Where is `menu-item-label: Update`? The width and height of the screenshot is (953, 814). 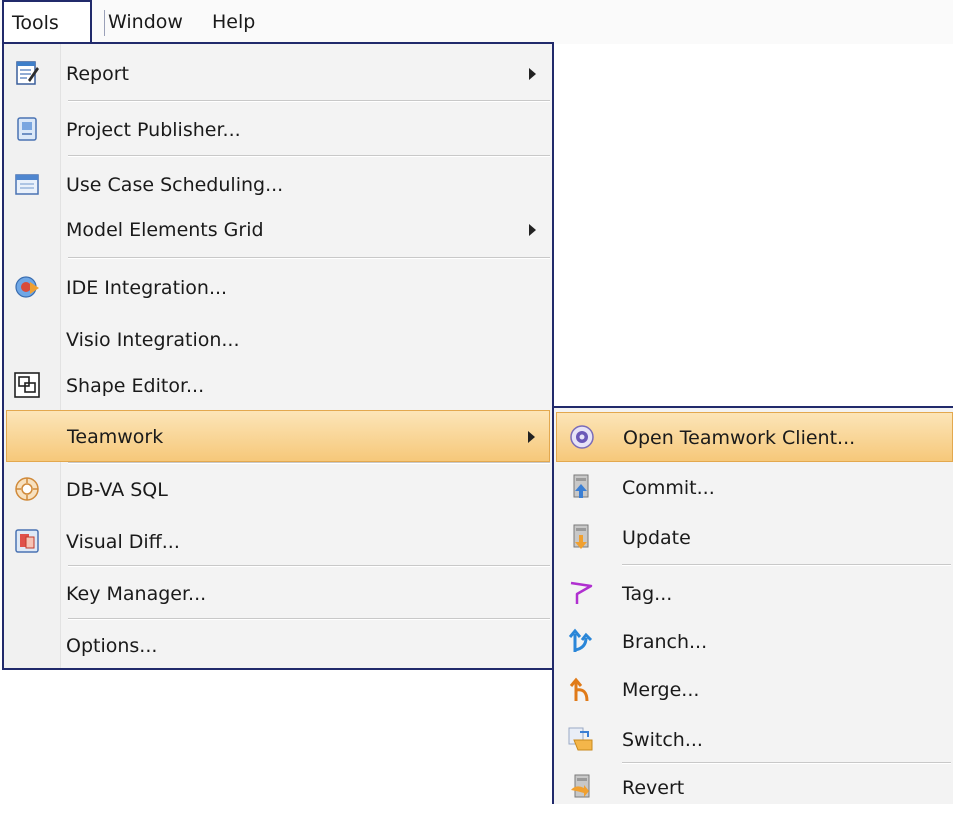 menu-item-label: Update is located at coordinates (656, 538).